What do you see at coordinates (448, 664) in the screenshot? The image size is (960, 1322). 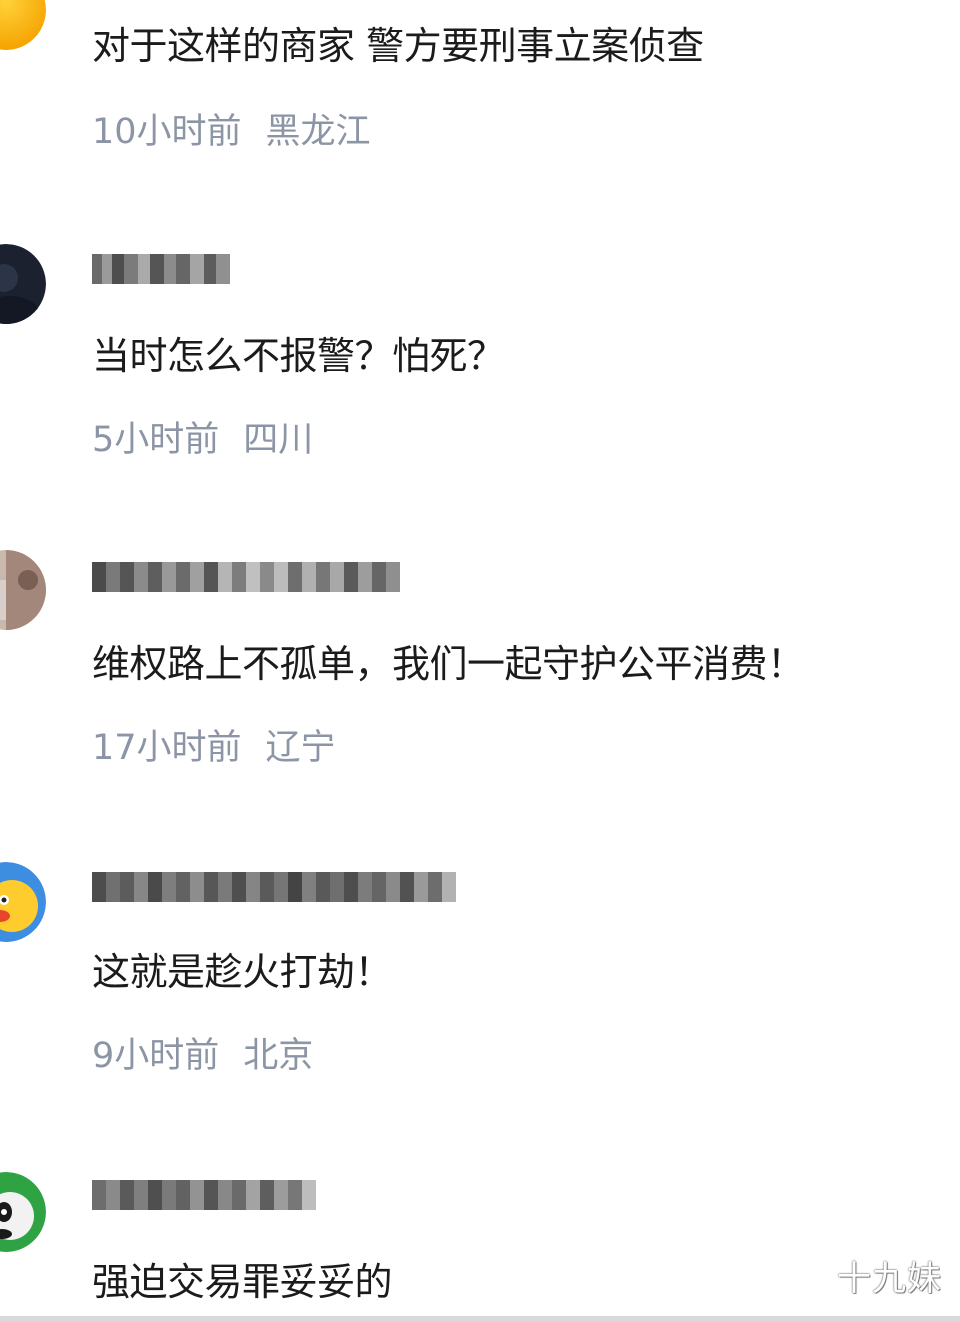 I see `comment-text: 维权路上不孤单，我们一起守护公平消费！` at bounding box center [448, 664].